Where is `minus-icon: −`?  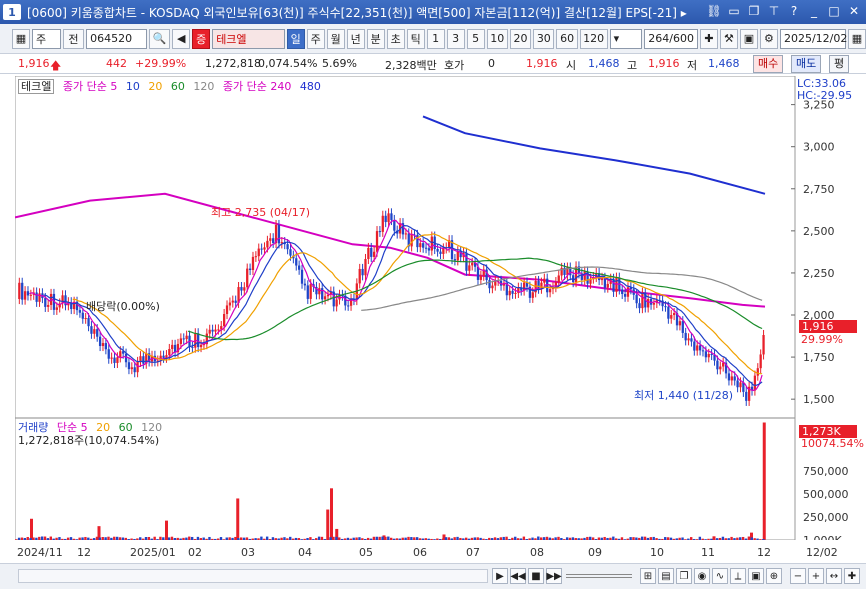
minus-icon: − is located at coordinates (798, 576).